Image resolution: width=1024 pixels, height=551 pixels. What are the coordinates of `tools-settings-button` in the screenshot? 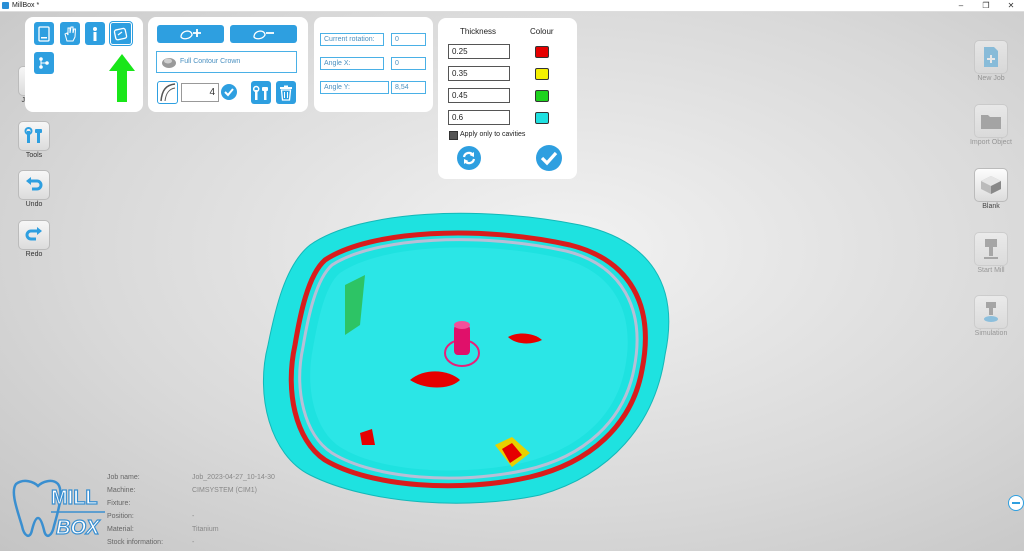 It's located at (261, 92).